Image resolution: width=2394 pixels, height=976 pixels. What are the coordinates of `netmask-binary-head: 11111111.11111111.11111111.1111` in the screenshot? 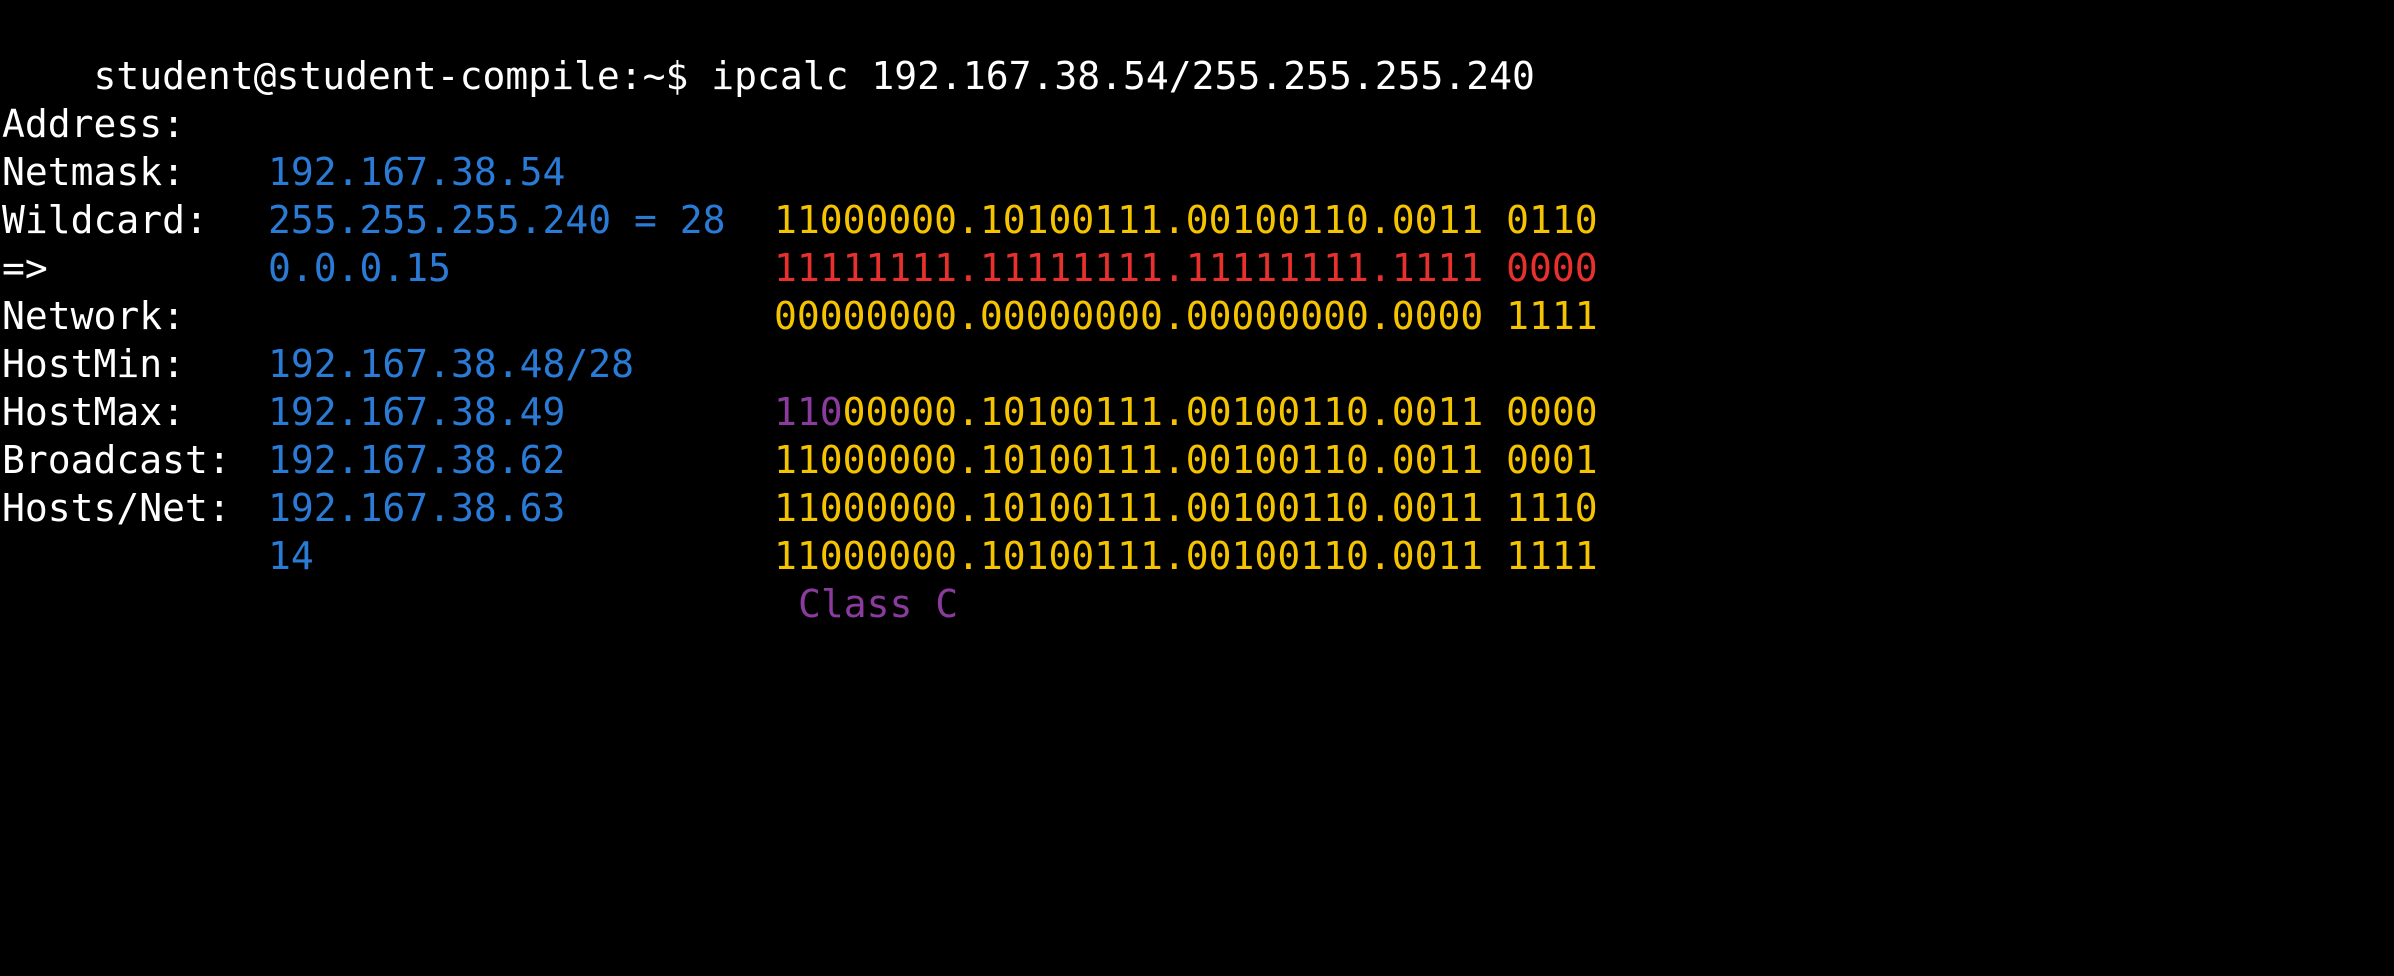 It's located at (1129, 268).